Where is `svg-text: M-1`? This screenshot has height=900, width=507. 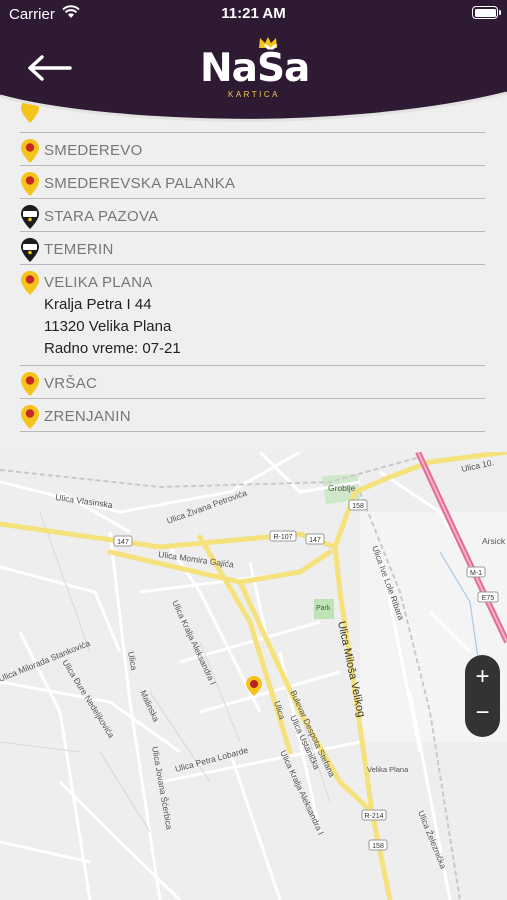
svg-text: M-1 is located at coordinates (476, 573).